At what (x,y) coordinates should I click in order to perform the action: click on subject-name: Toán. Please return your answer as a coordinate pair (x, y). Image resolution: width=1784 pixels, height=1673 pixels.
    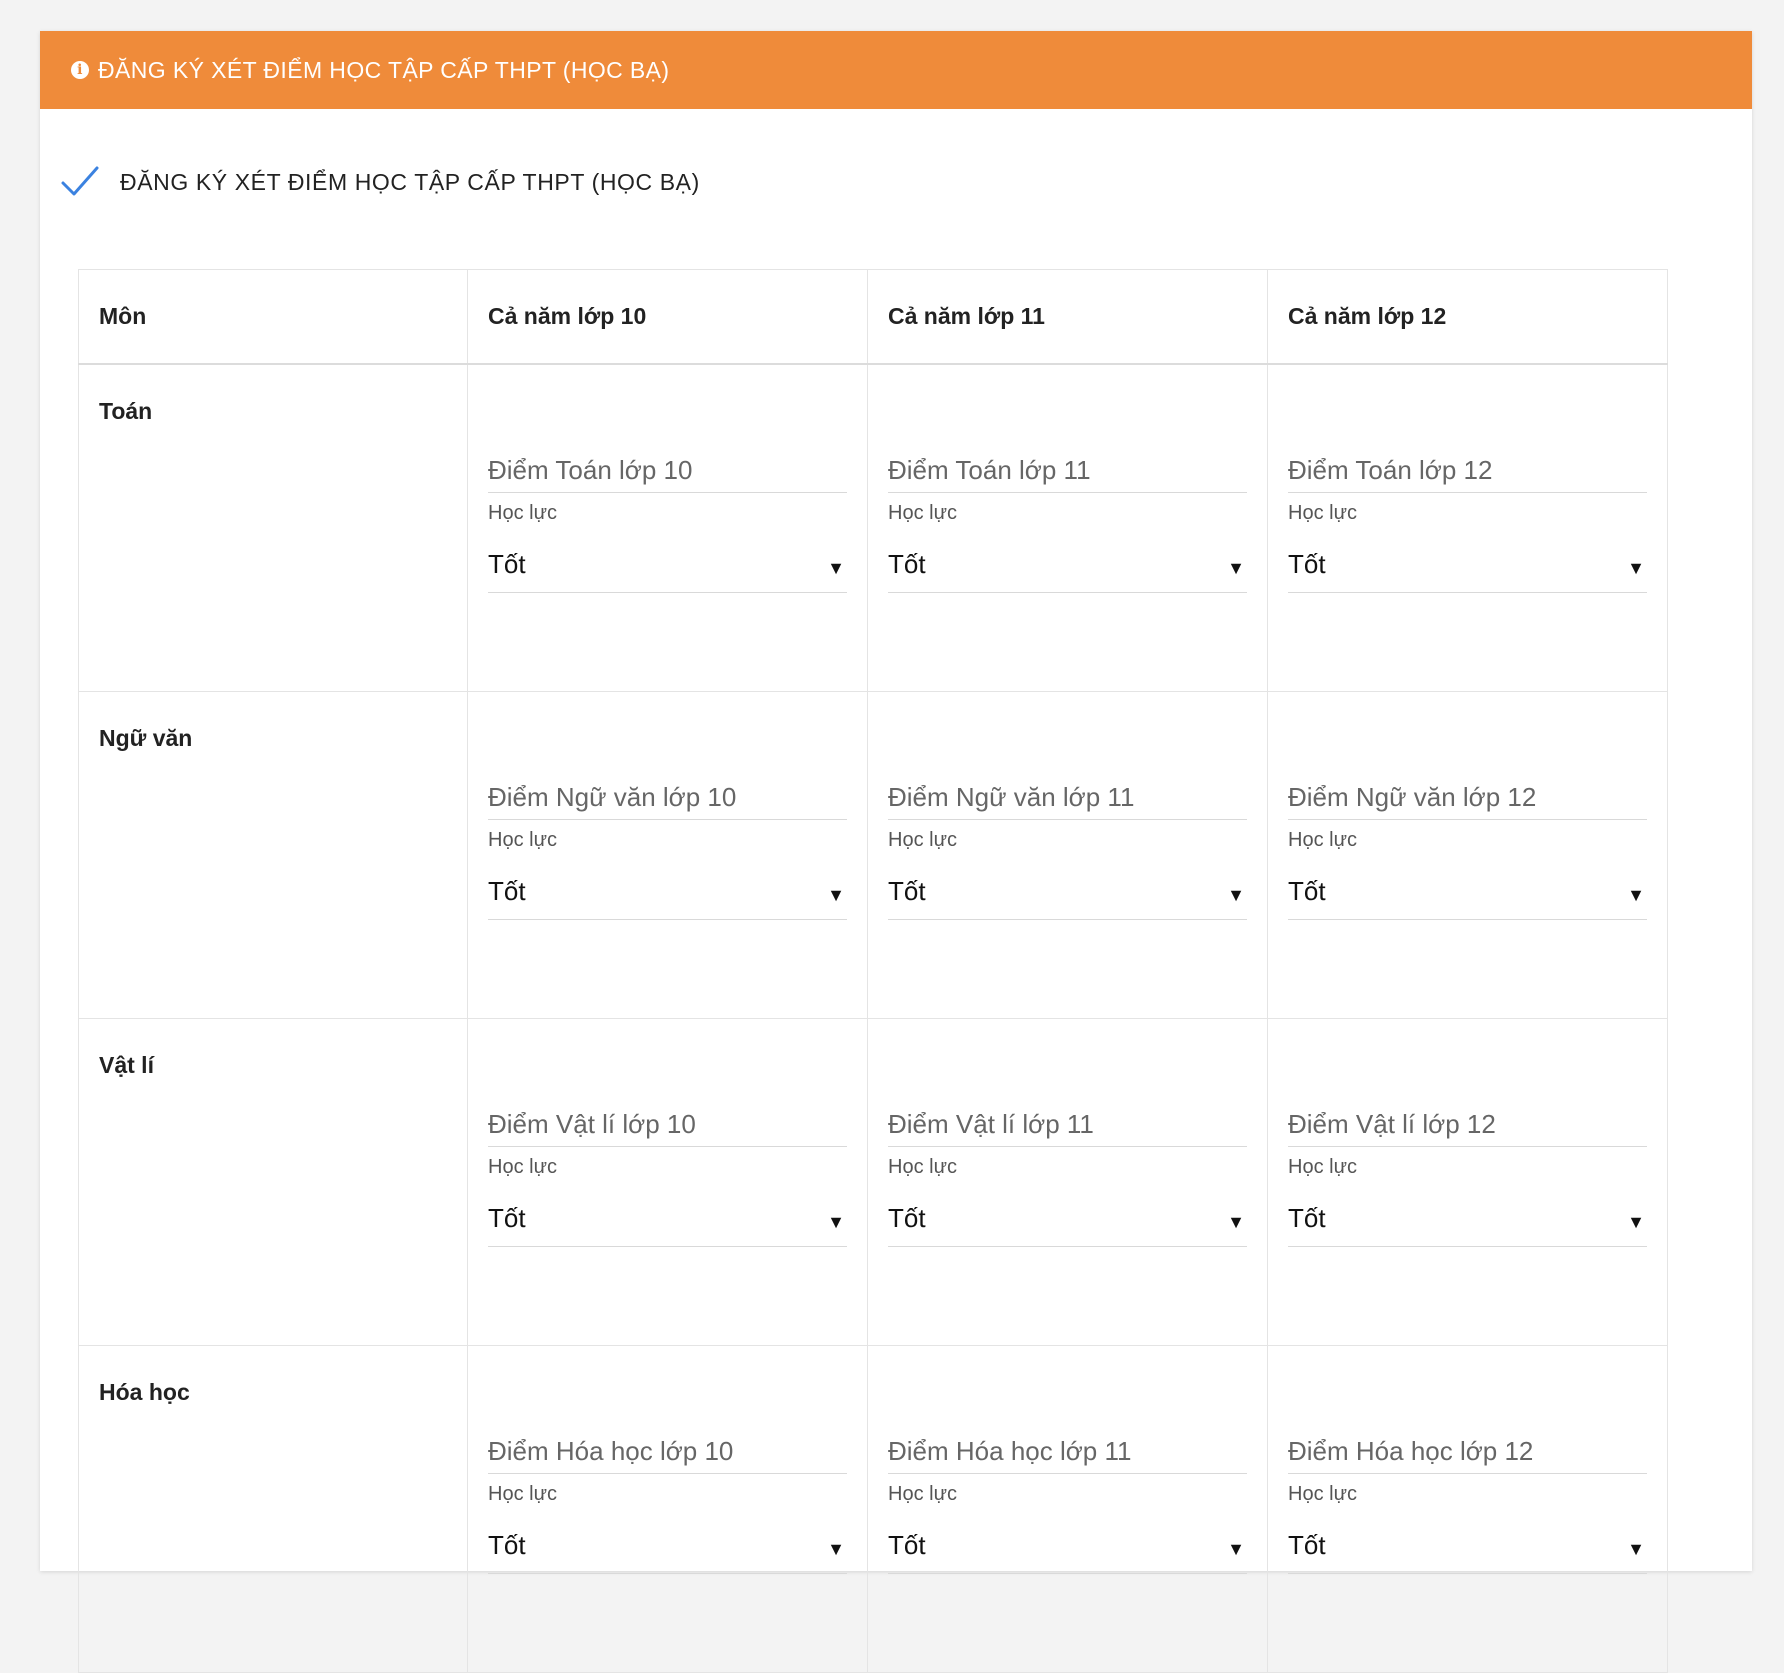
    Looking at the image, I should click on (273, 527).